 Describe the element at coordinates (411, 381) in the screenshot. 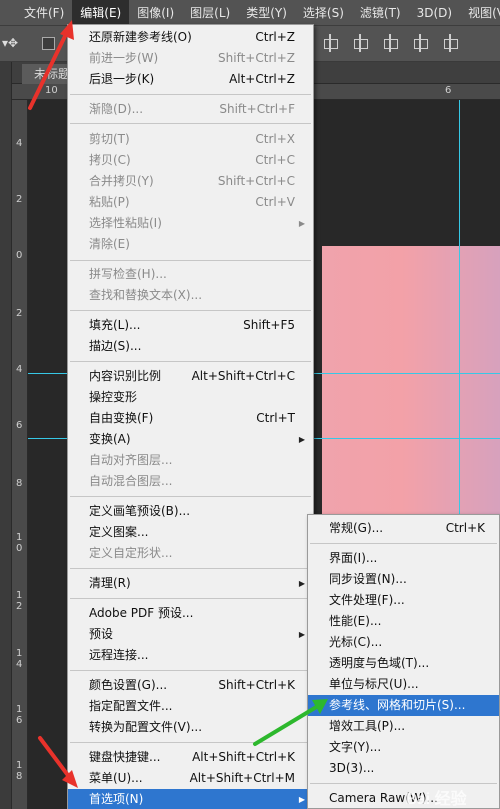

I see `document-canvas` at that location.